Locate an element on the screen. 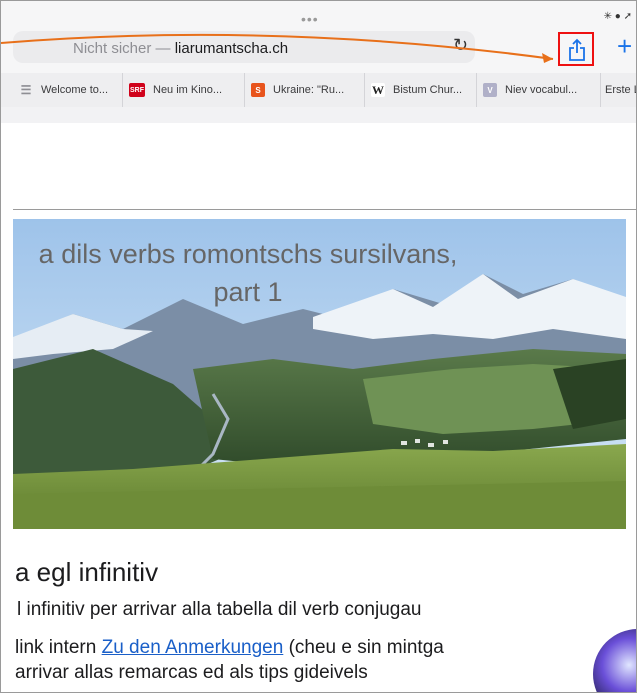 The height and width of the screenshot is (693, 637). section-heading: a egl infinitiv is located at coordinates (87, 572).